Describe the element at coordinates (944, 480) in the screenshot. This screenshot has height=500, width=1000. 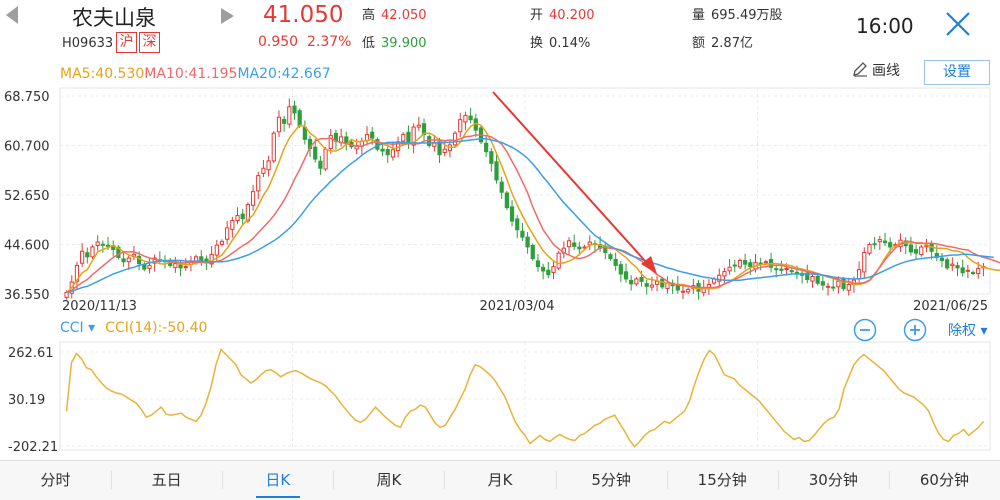
I see `tab-60min: 60分钟` at that location.